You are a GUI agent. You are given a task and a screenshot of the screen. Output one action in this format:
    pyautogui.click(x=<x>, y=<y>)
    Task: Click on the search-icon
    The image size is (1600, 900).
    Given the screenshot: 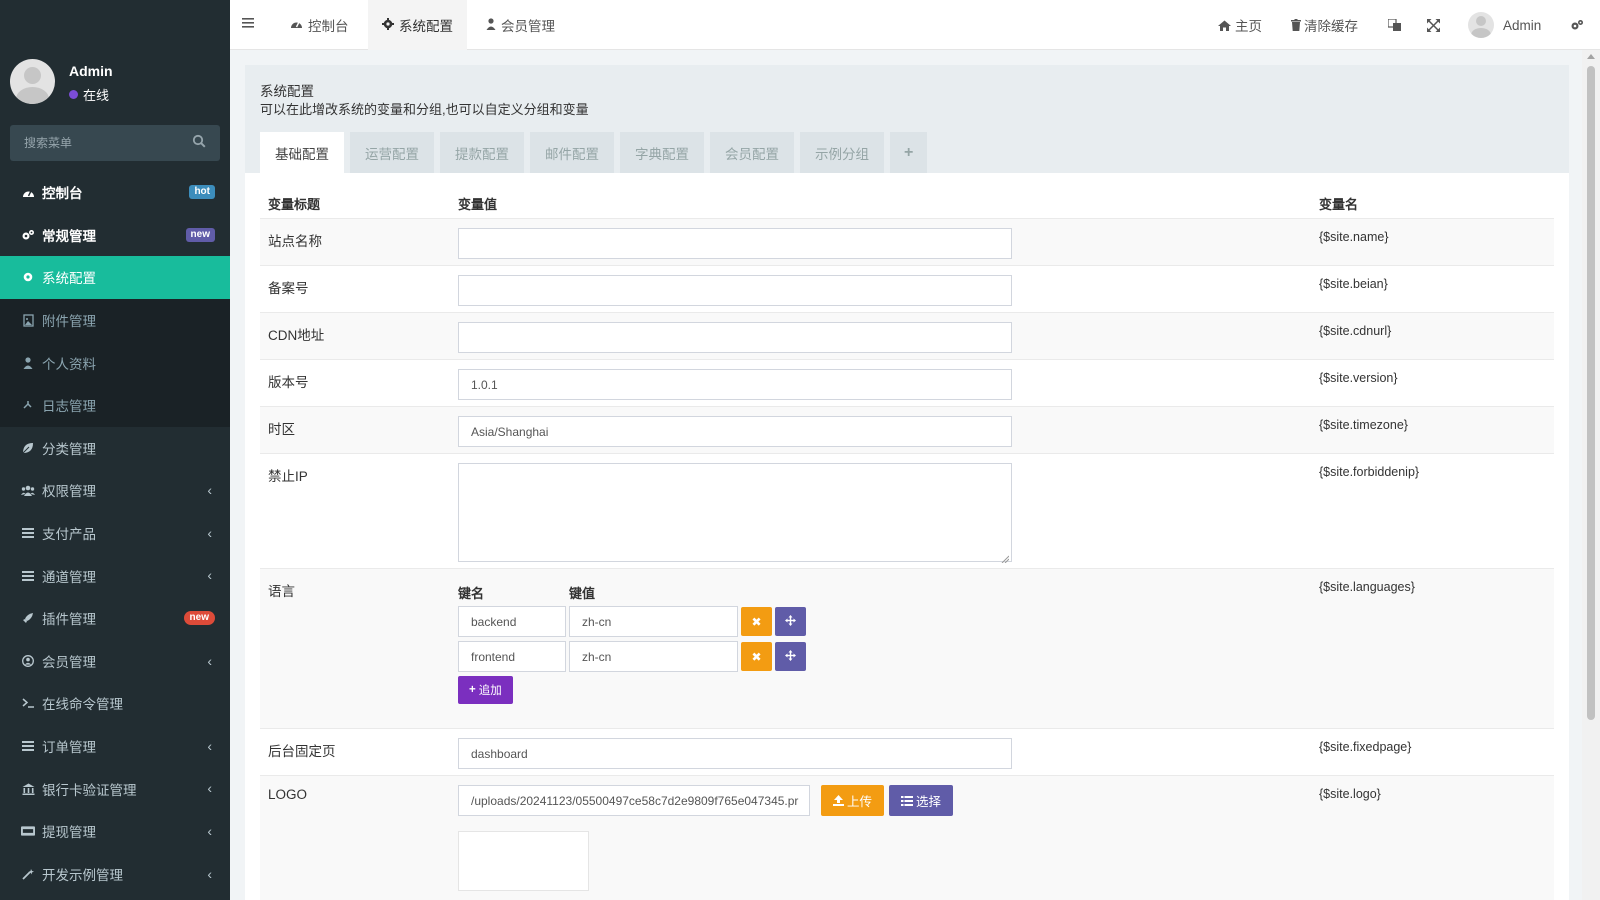 What is the action you would take?
    pyautogui.click(x=200, y=142)
    